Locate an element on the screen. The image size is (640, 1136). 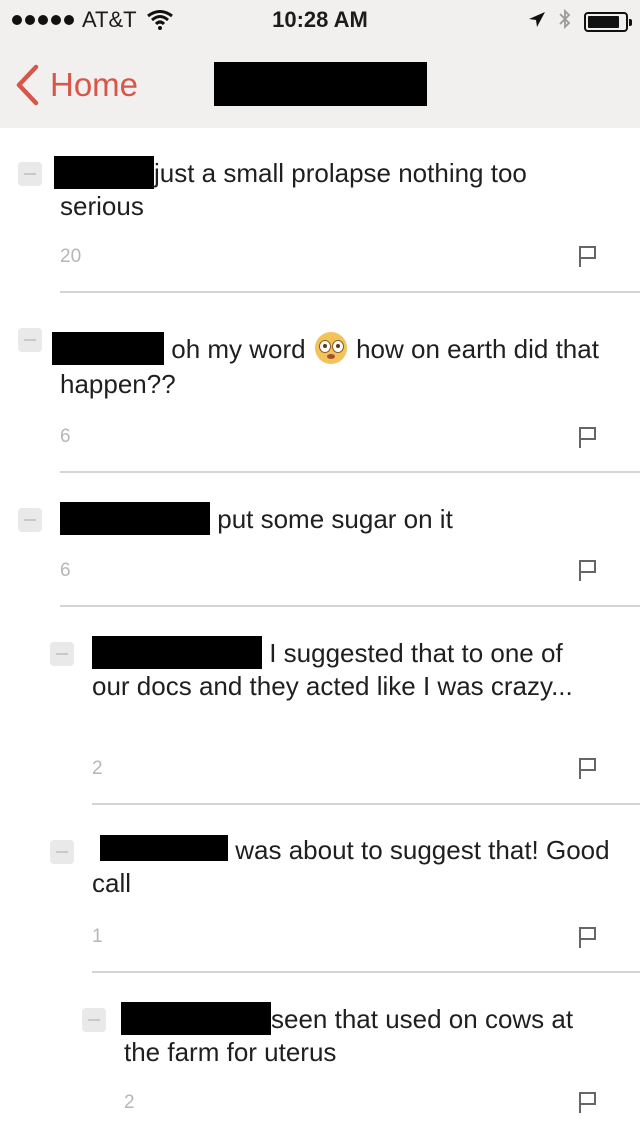
comment-score: 20 is located at coordinates (71, 256).